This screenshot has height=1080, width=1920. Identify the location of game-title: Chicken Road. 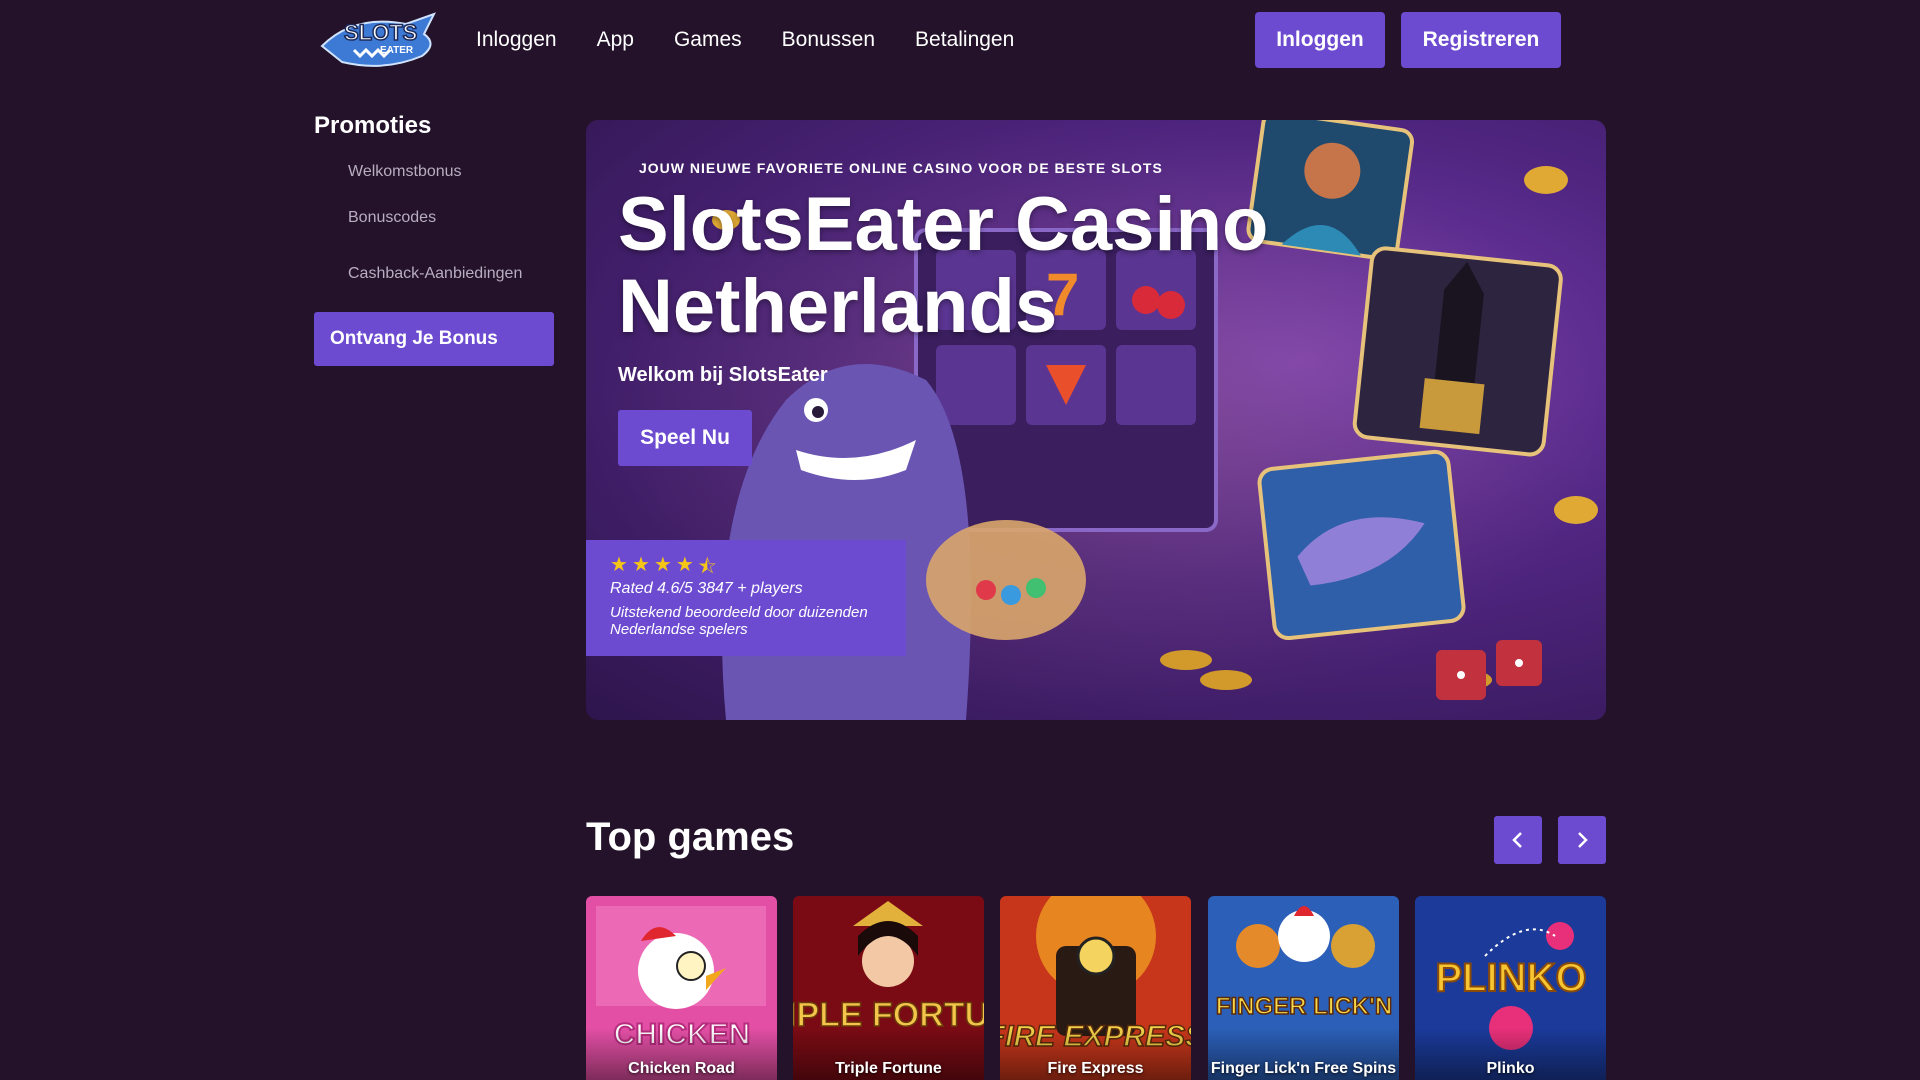
(681, 1054).